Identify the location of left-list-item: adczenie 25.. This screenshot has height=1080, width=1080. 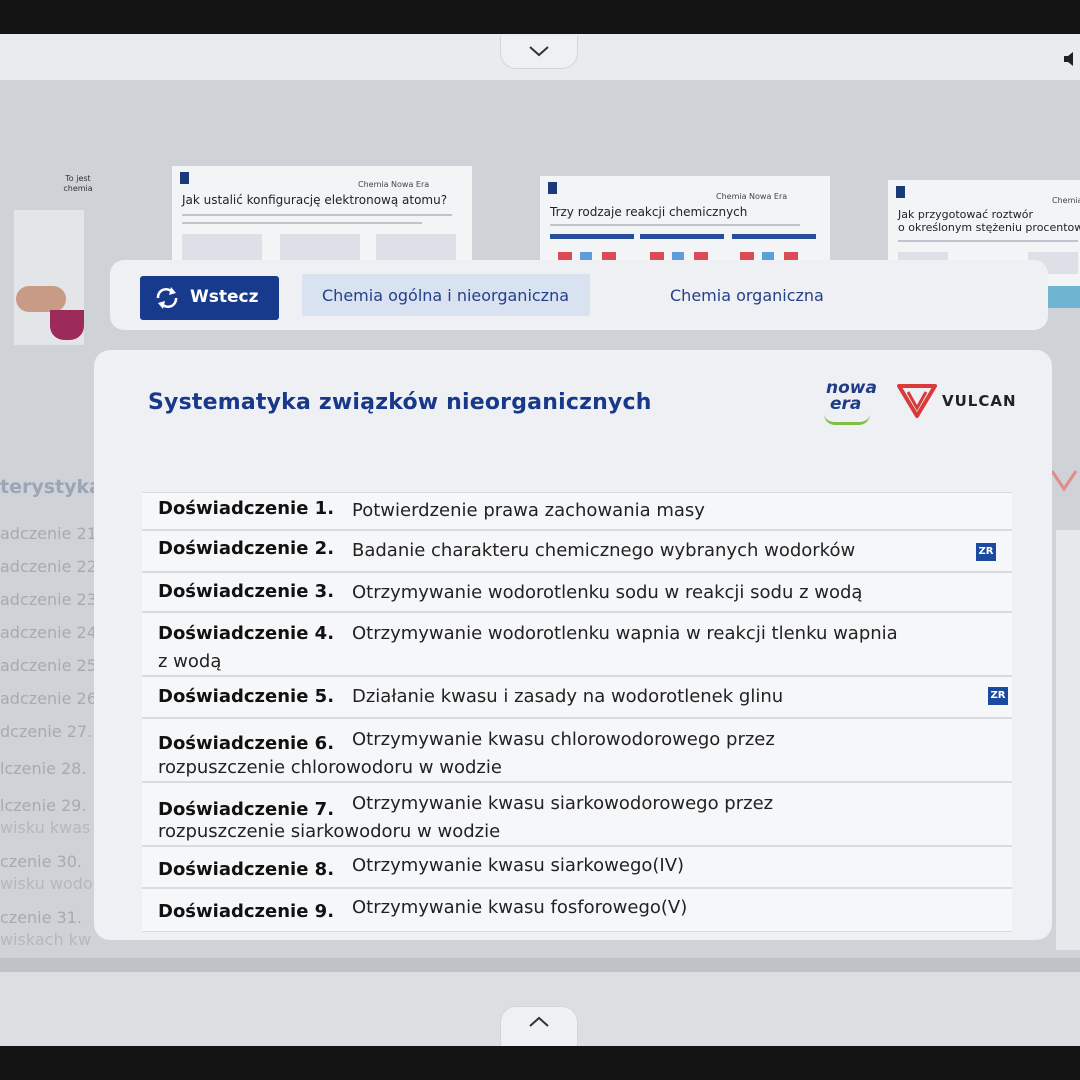
(51, 665).